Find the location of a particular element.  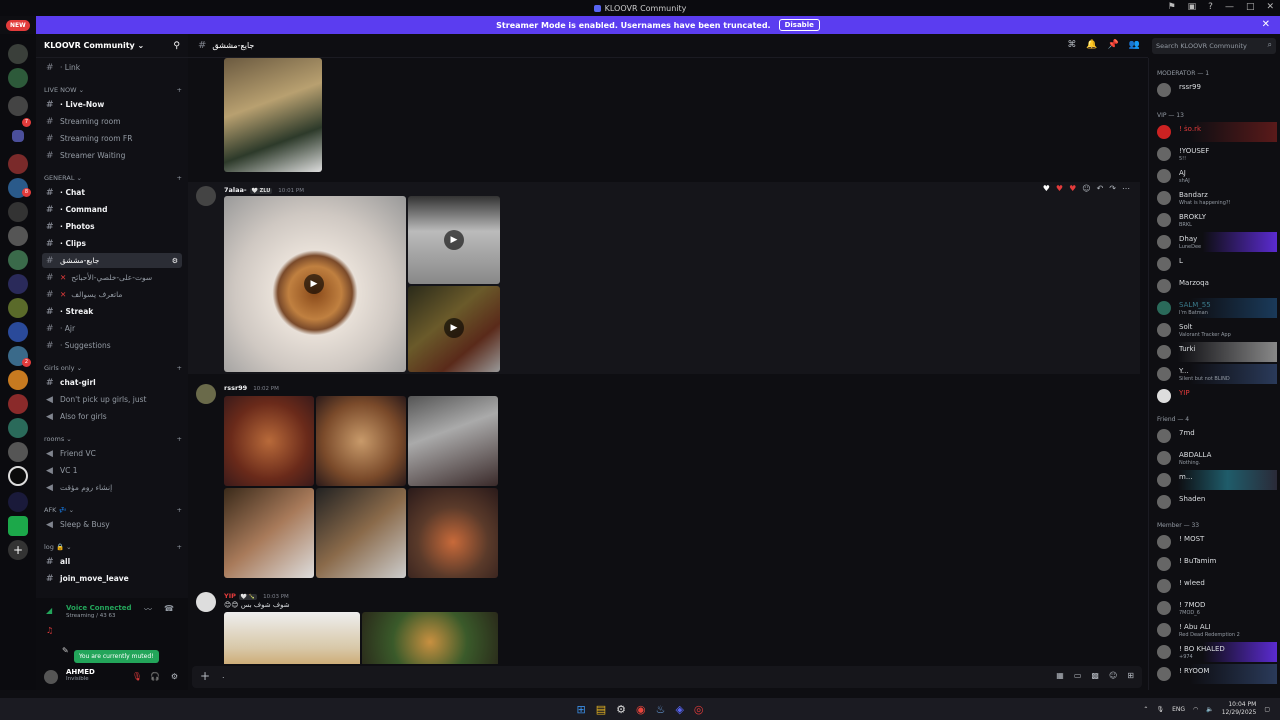

member-item: Dhay LuneDee is located at coordinates (1215, 242).